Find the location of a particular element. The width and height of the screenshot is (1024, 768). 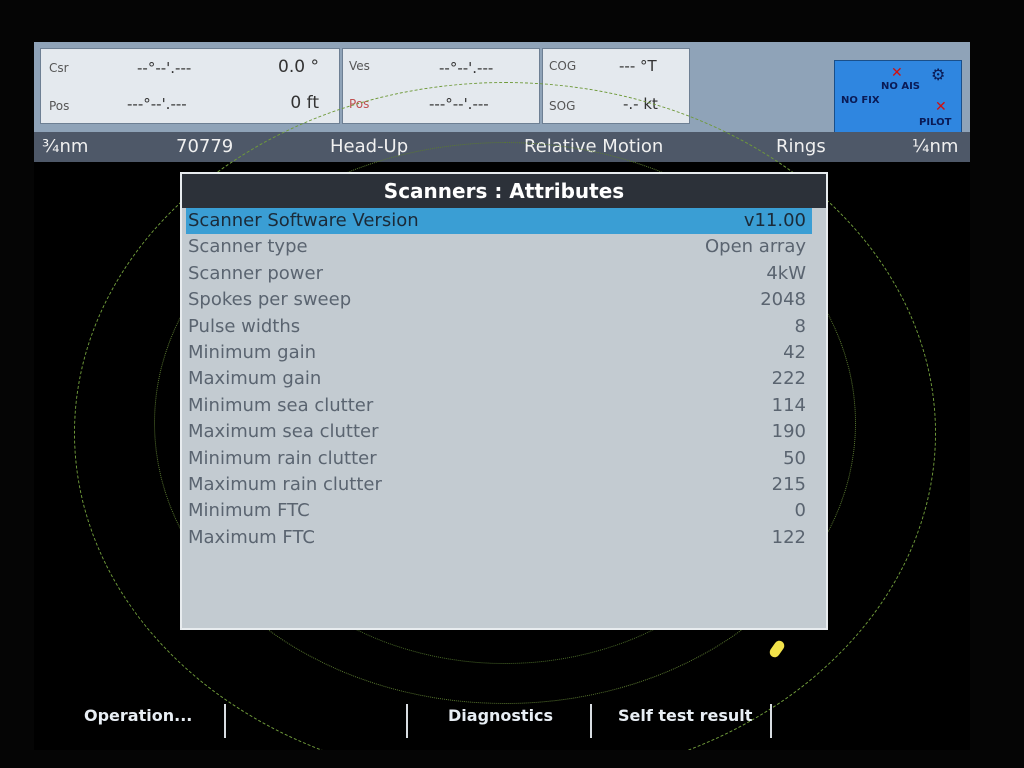

attribute-value: 215 is located at coordinates (788, 484).